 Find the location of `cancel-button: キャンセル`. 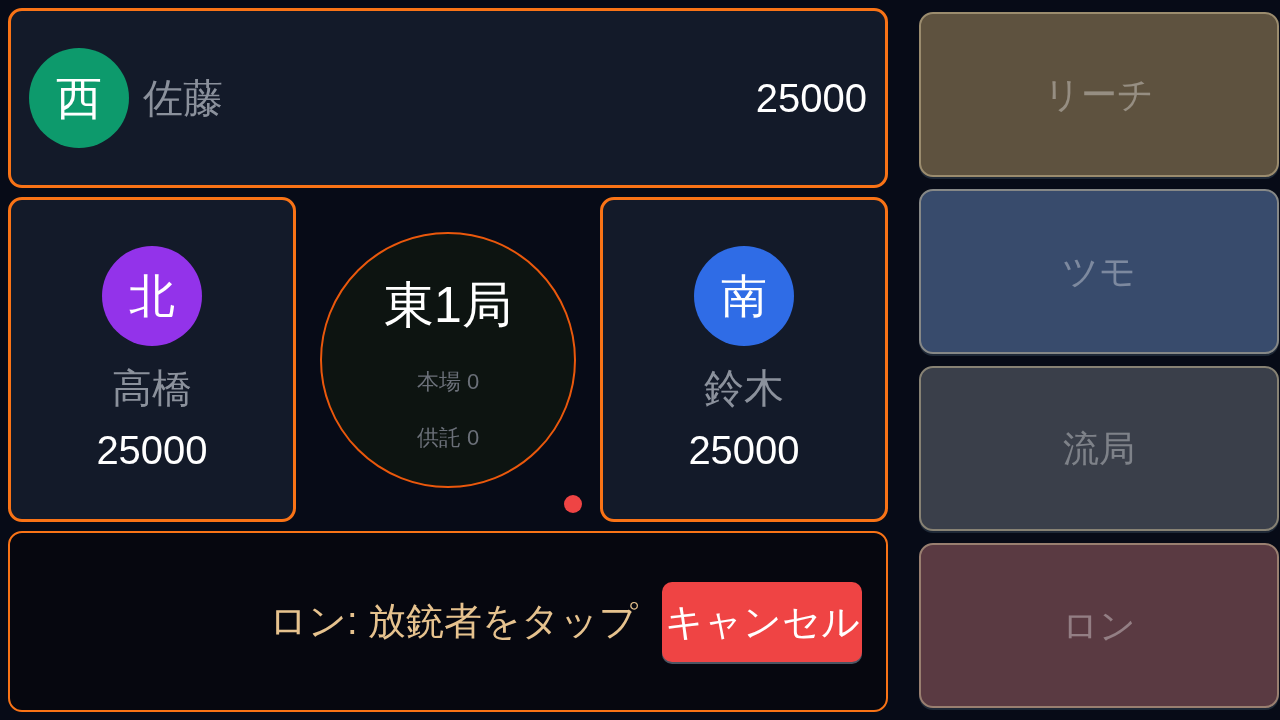

cancel-button: キャンセル is located at coordinates (762, 621).